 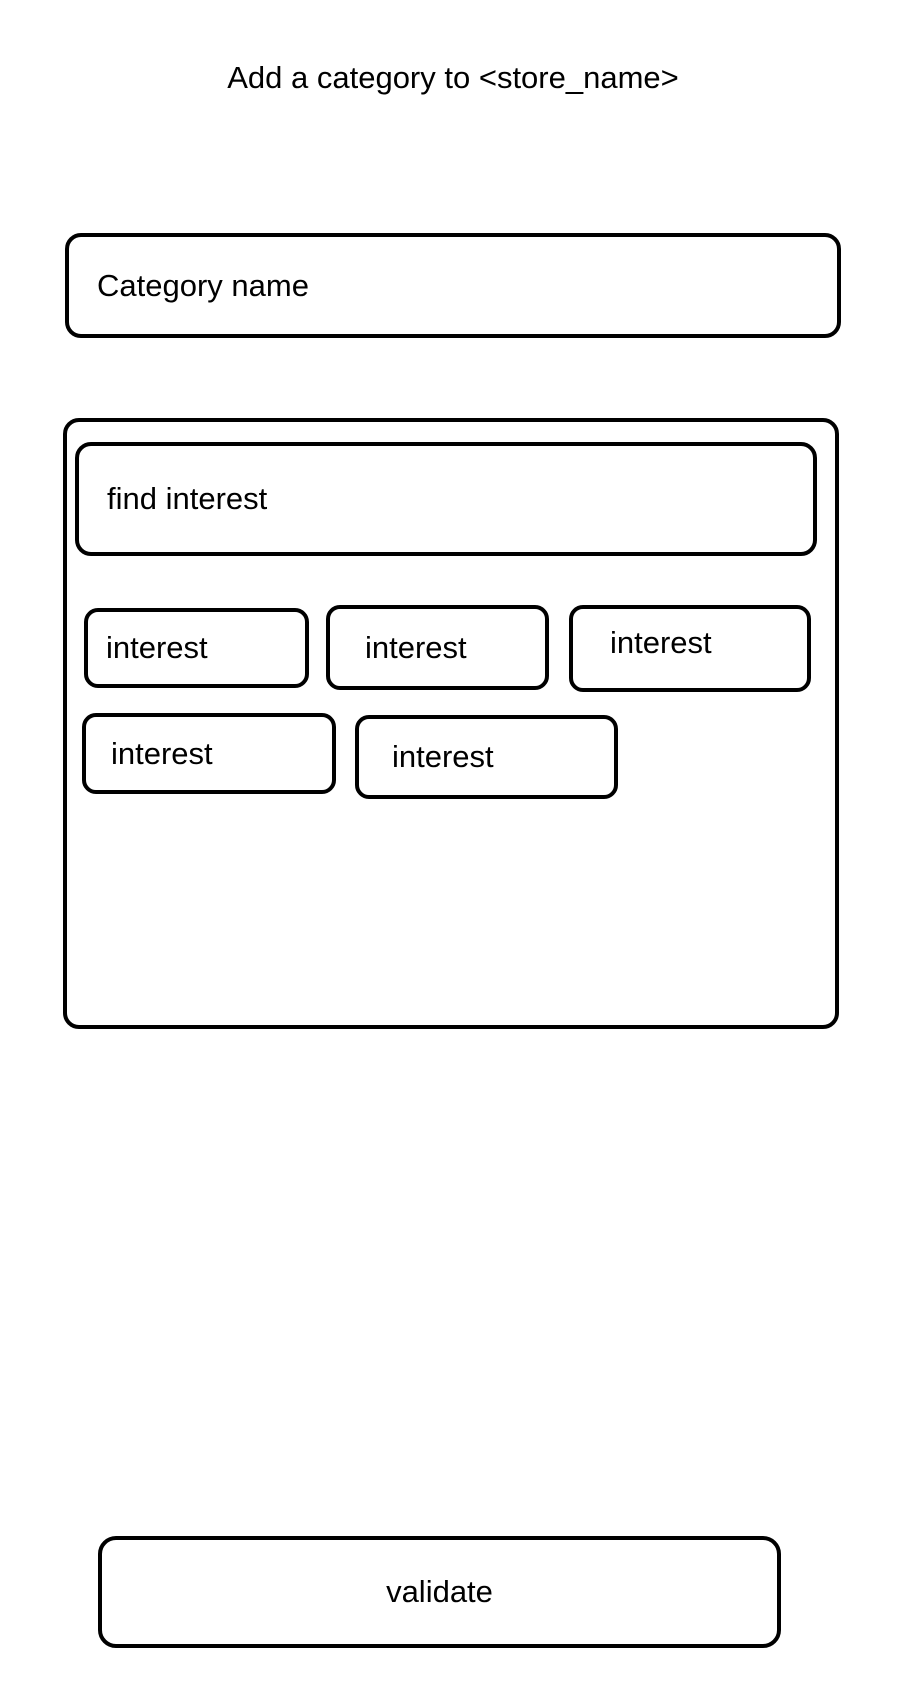 I want to click on category-name-input: Category name, so click(x=453, y=285).